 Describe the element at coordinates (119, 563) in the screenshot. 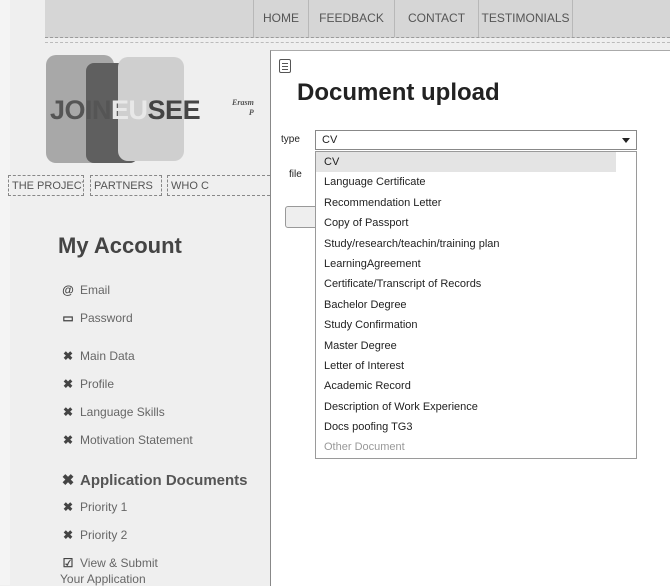

I see `sidebar-item-label: View & Submit` at that location.